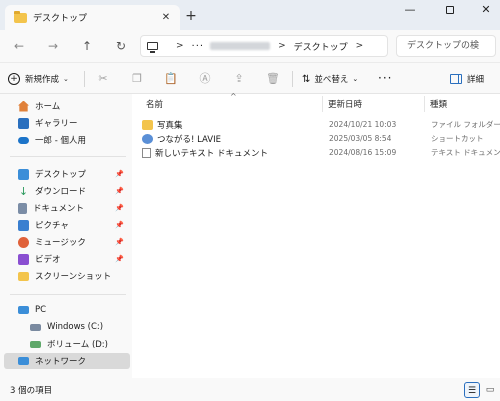 This screenshot has height=401, width=500. What do you see at coordinates (67, 327) in the screenshot?
I see `sidebar-item-drive-c: Windows (C:)` at bounding box center [67, 327].